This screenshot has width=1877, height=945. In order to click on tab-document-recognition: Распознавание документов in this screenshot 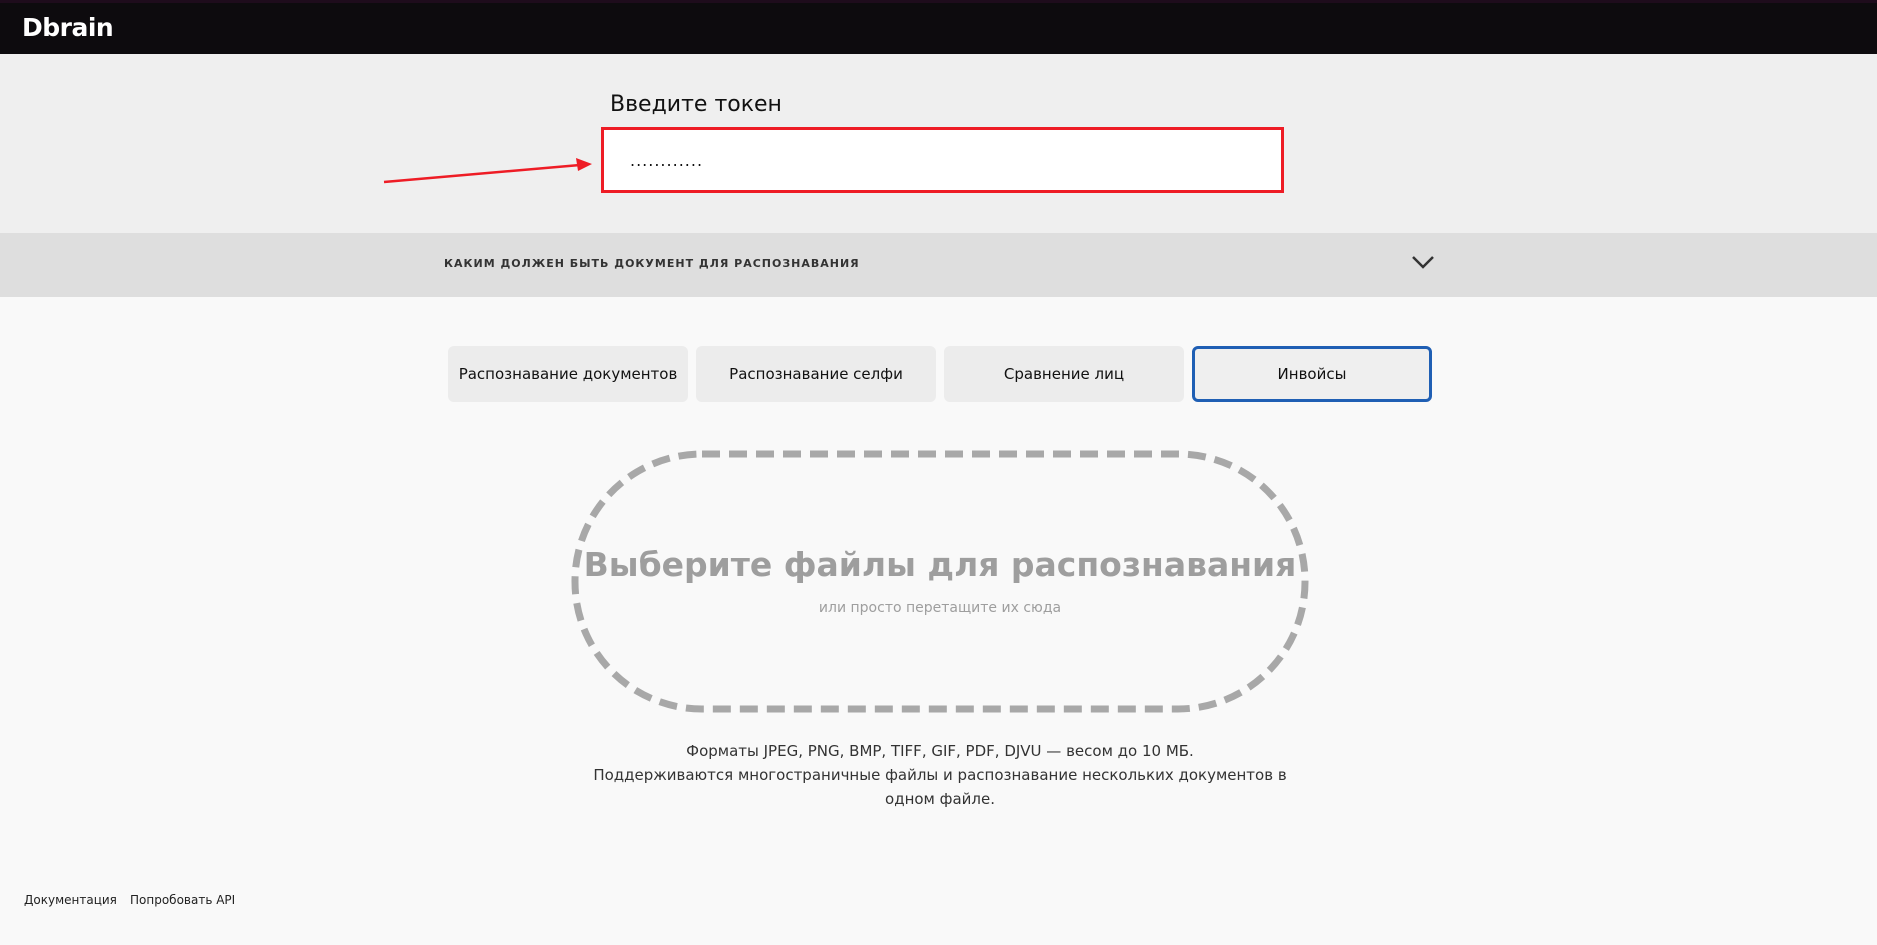, I will do `click(568, 374)`.